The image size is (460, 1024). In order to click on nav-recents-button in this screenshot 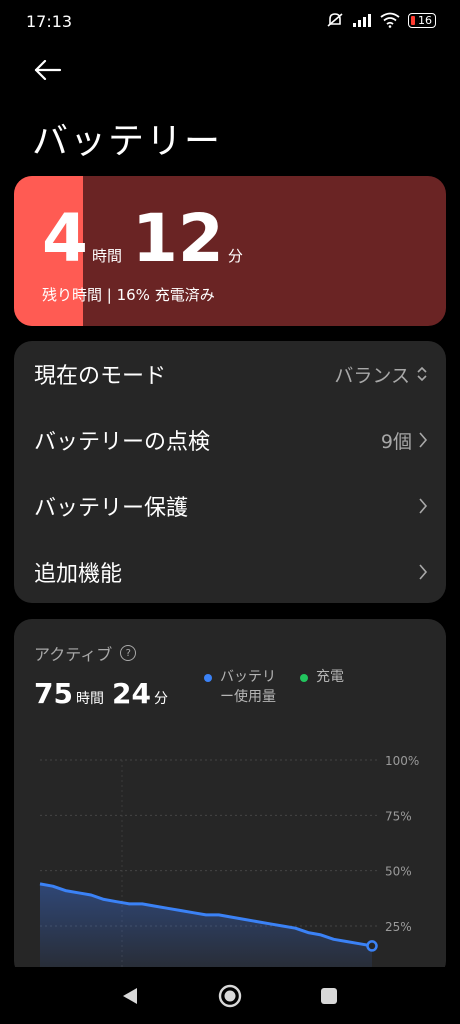, I will do `click(329, 996)`.